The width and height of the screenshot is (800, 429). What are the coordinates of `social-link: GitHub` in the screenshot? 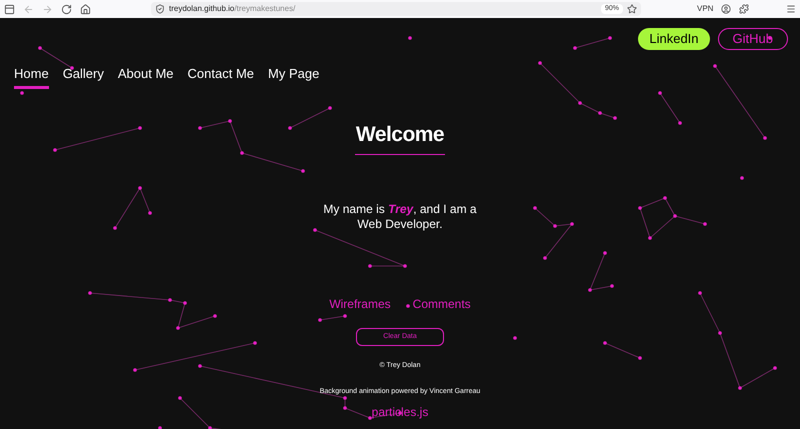 It's located at (753, 39).